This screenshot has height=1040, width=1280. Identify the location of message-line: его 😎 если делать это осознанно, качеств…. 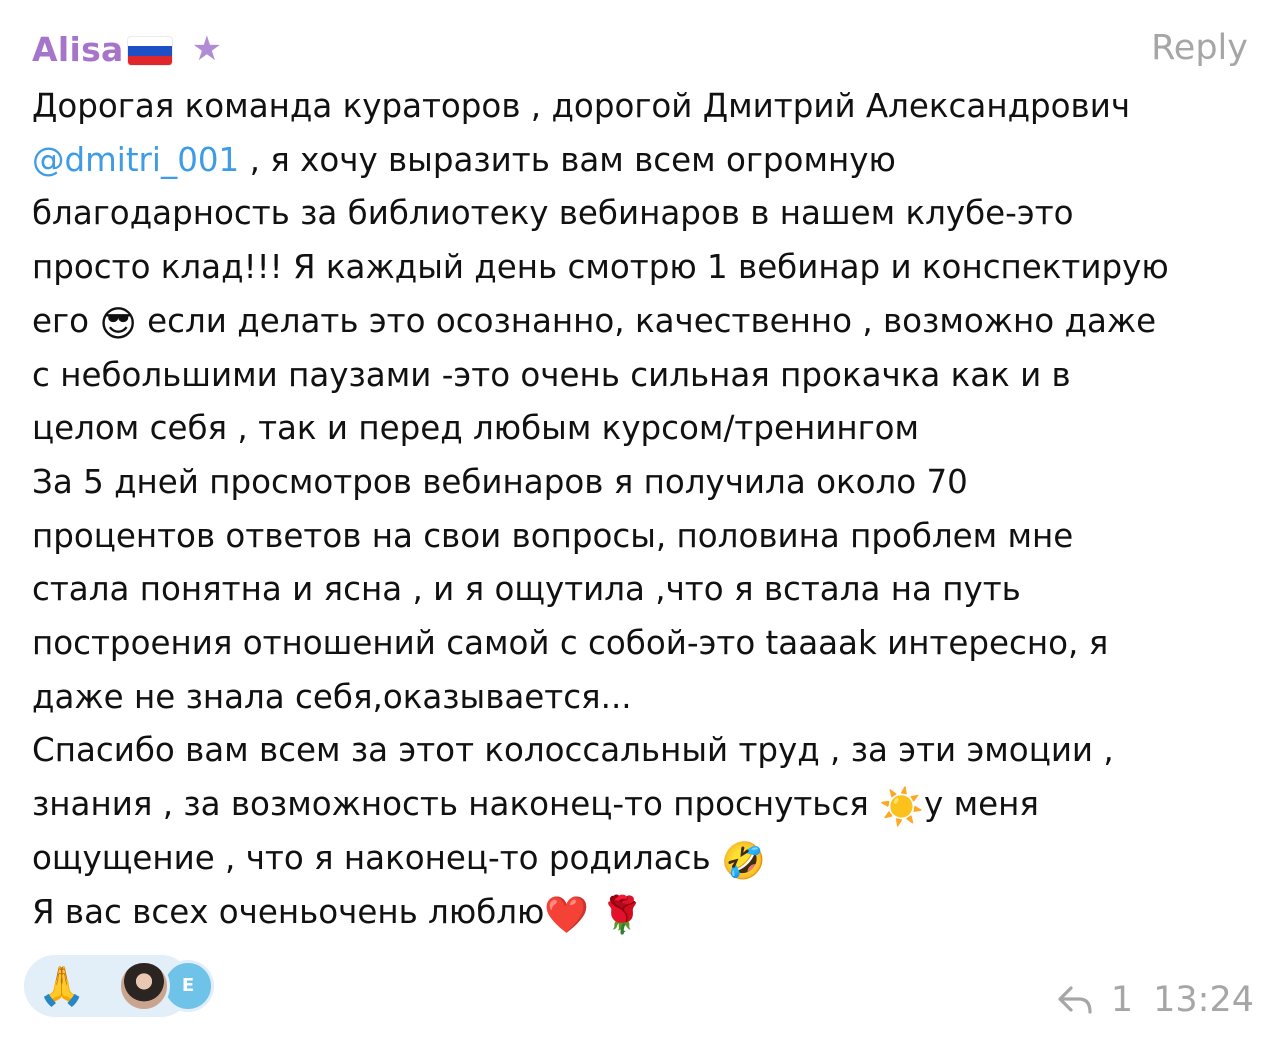
(644, 322).